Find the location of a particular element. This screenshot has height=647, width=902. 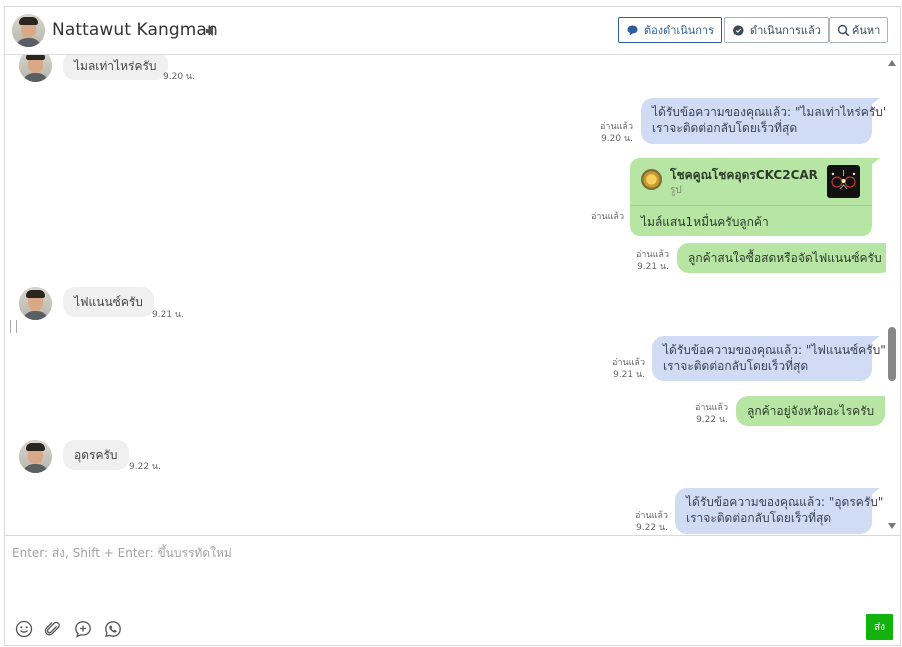

auto-reply-line: ได้รับข้อความของคุณแล้ว: "ไฟแนนซ์ครับ" is located at coordinates (774, 350).